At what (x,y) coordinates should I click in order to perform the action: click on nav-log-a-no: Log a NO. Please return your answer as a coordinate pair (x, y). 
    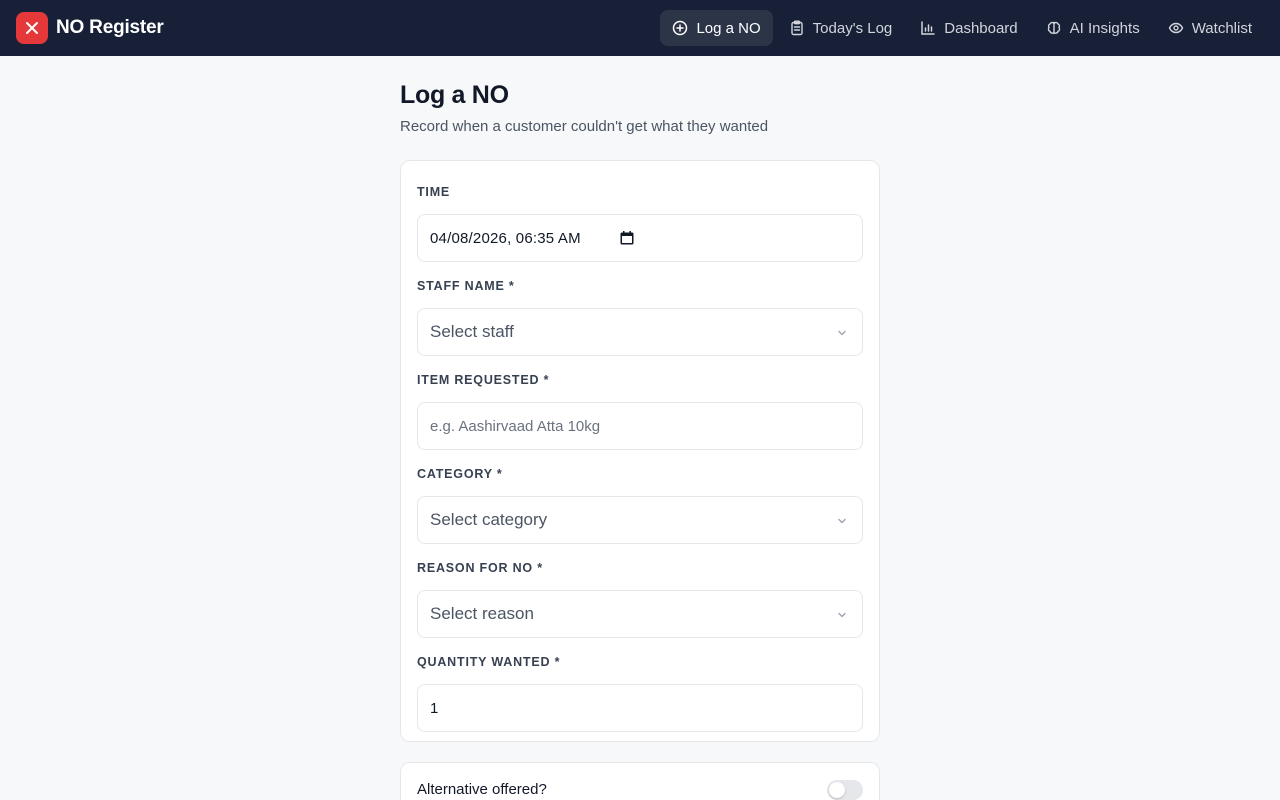
    Looking at the image, I should click on (716, 28).